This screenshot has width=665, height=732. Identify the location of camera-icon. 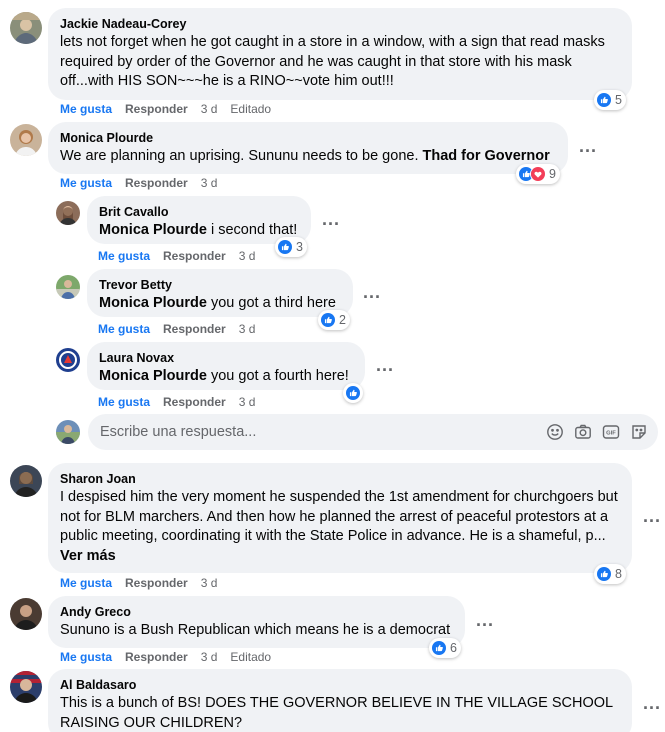
(583, 432).